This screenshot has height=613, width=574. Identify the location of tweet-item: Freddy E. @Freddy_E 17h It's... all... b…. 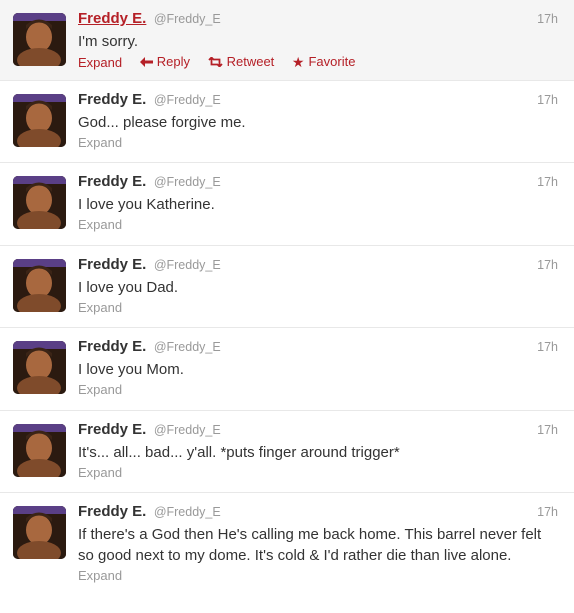
(287, 452).